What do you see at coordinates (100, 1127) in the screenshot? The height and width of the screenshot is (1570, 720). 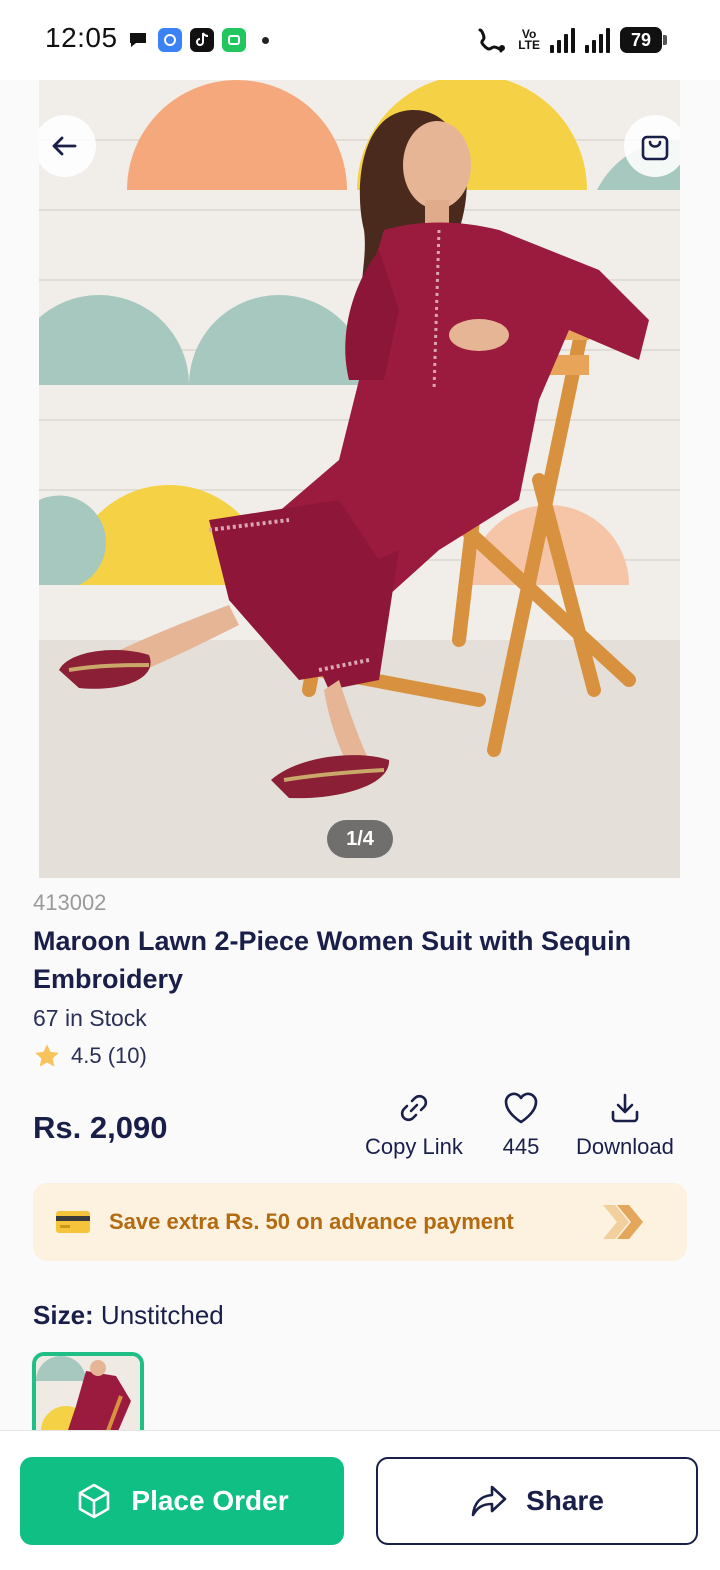 I see `product-price: Rs. 2,090` at bounding box center [100, 1127].